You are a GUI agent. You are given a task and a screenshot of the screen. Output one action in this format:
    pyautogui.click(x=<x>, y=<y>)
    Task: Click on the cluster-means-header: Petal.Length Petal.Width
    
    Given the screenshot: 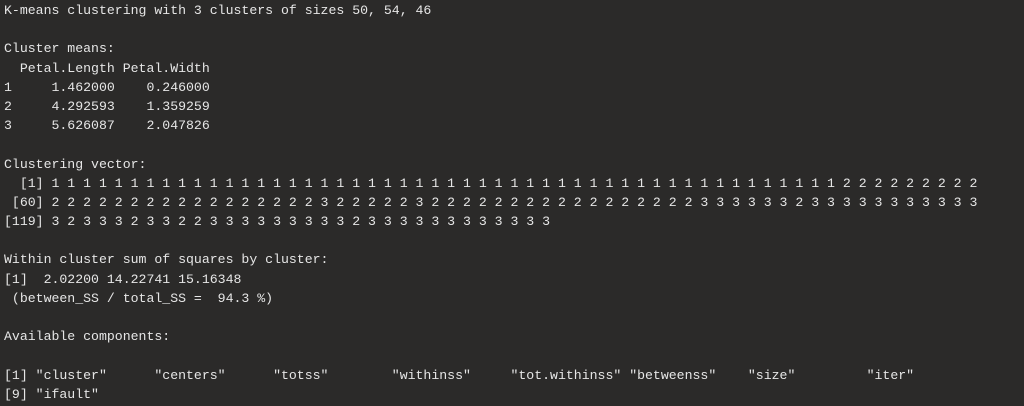 What is the action you would take?
    pyautogui.click(x=107, y=68)
    